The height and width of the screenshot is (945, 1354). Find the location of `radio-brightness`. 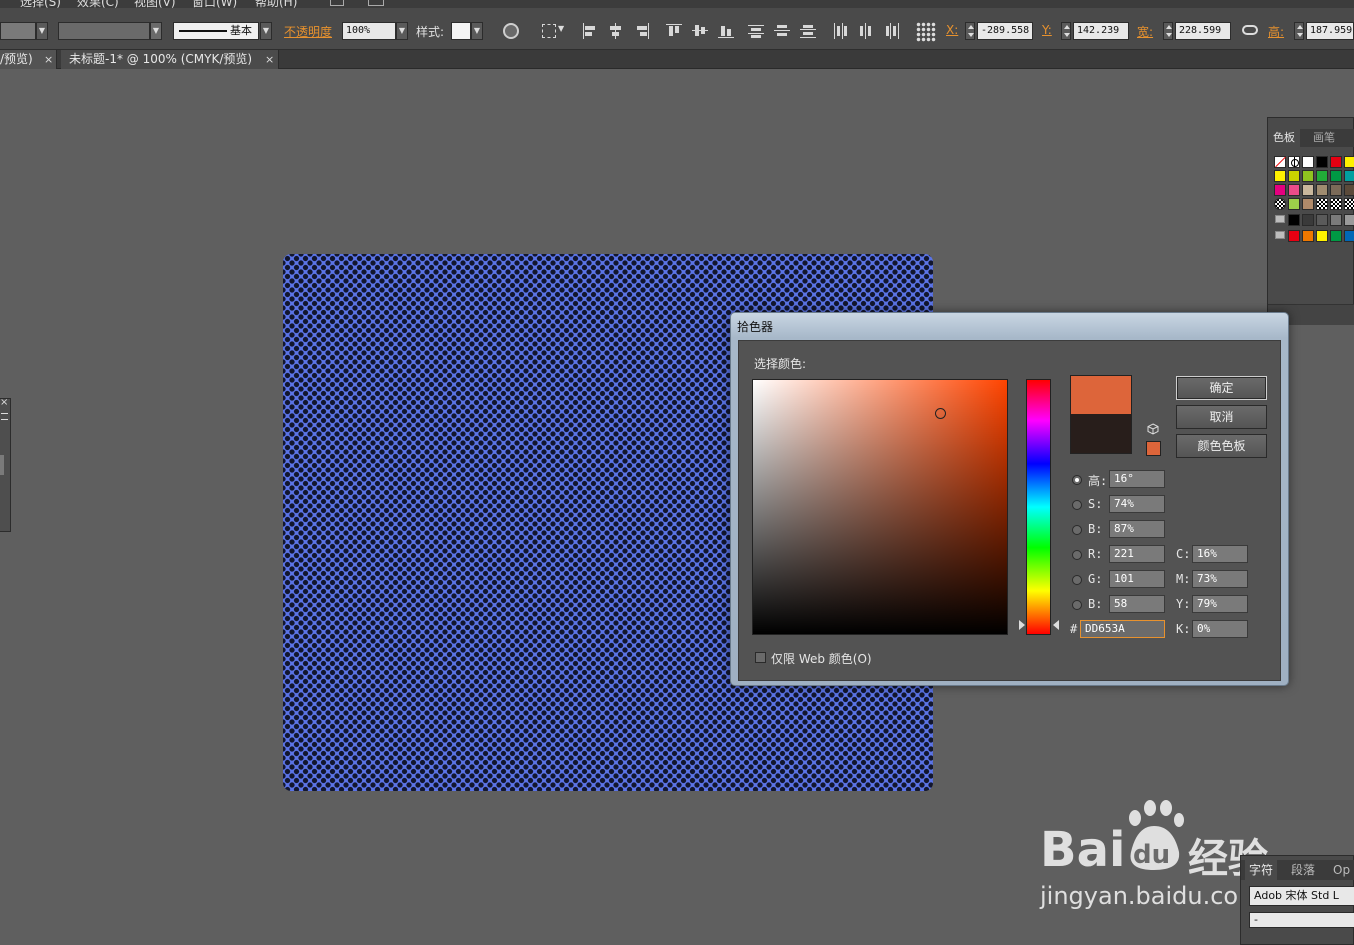

radio-brightness is located at coordinates (1077, 530).